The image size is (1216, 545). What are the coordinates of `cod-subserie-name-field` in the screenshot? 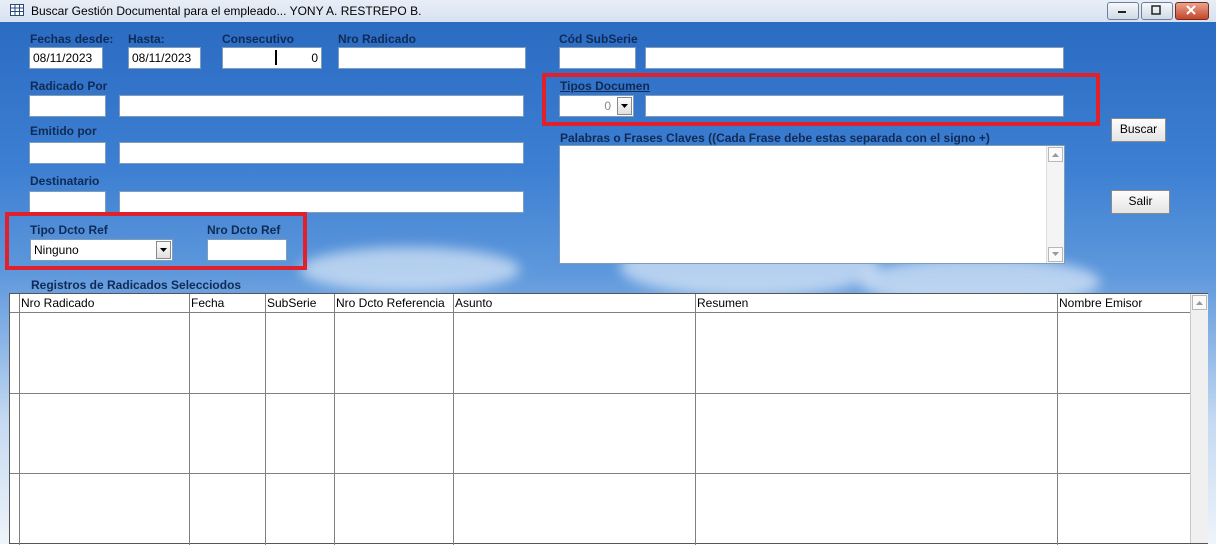 It's located at (854, 58).